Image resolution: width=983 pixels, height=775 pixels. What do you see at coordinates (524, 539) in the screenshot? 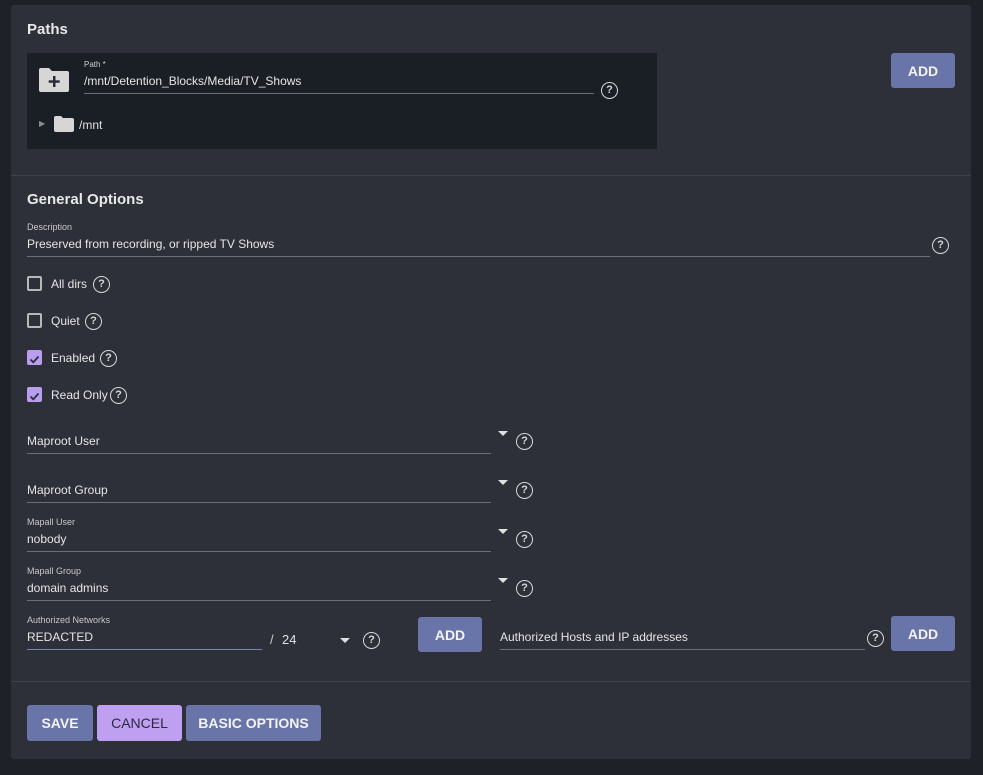
I see `mapall-user-help-icon: ?` at bounding box center [524, 539].